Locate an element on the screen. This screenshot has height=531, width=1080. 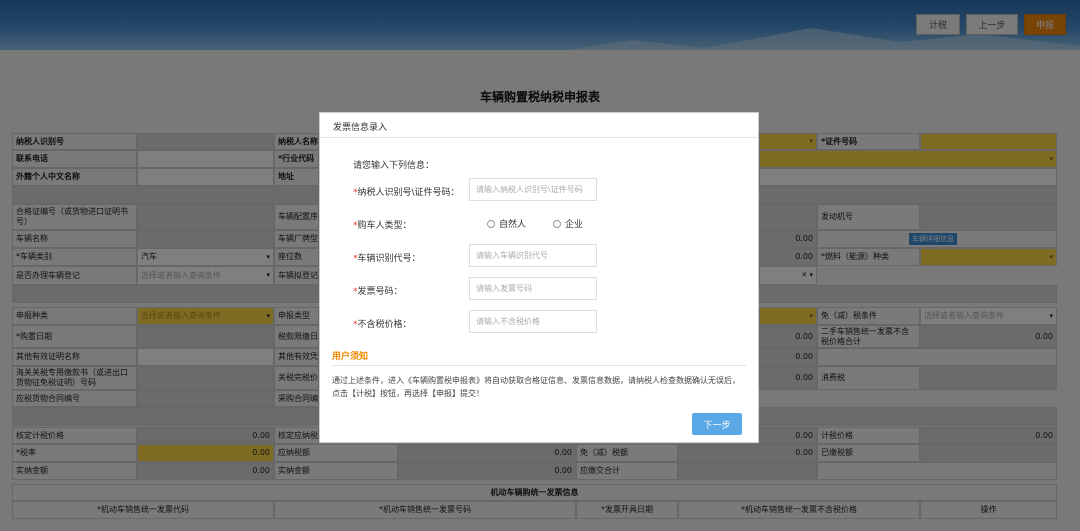
next-step-button: 下一步 is located at coordinates (717, 424).